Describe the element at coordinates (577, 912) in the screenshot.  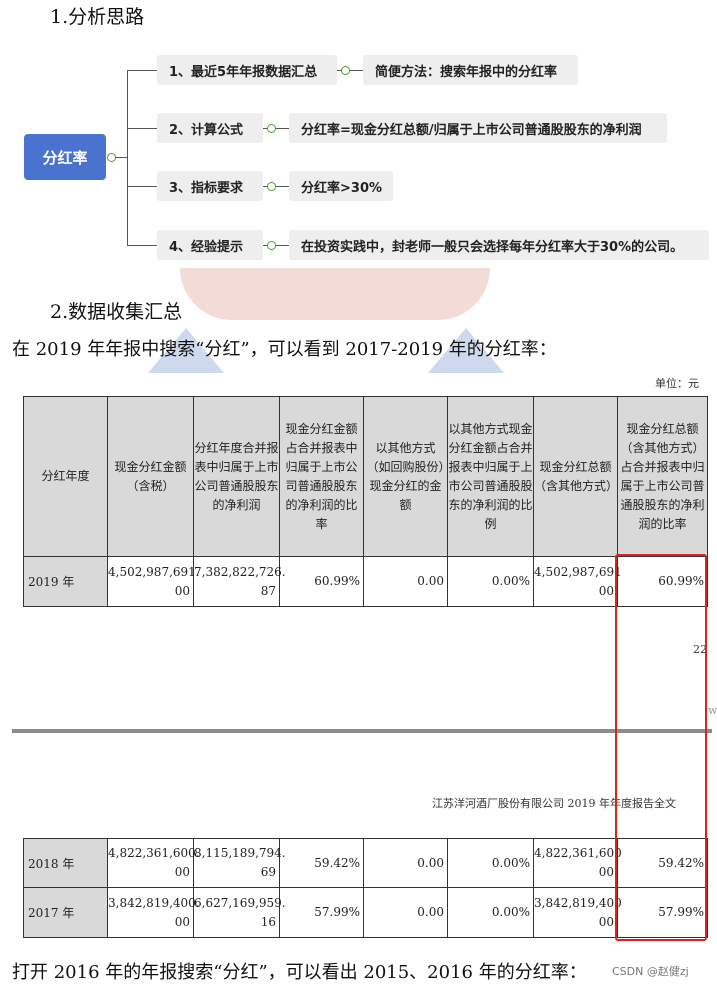
I see `total-cell: 3,842,819,400 00` at that location.